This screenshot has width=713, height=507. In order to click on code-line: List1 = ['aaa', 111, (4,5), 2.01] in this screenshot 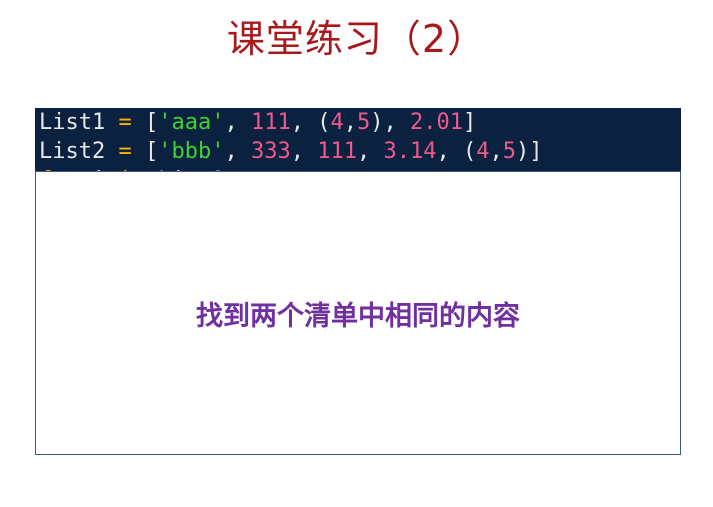, I will do `click(360, 122)`.